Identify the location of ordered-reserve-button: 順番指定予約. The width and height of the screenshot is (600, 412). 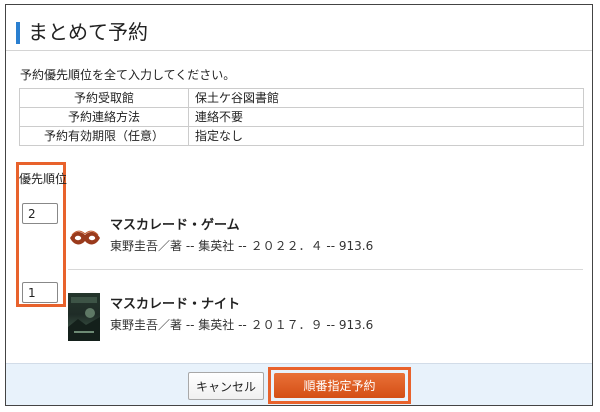
(339, 385).